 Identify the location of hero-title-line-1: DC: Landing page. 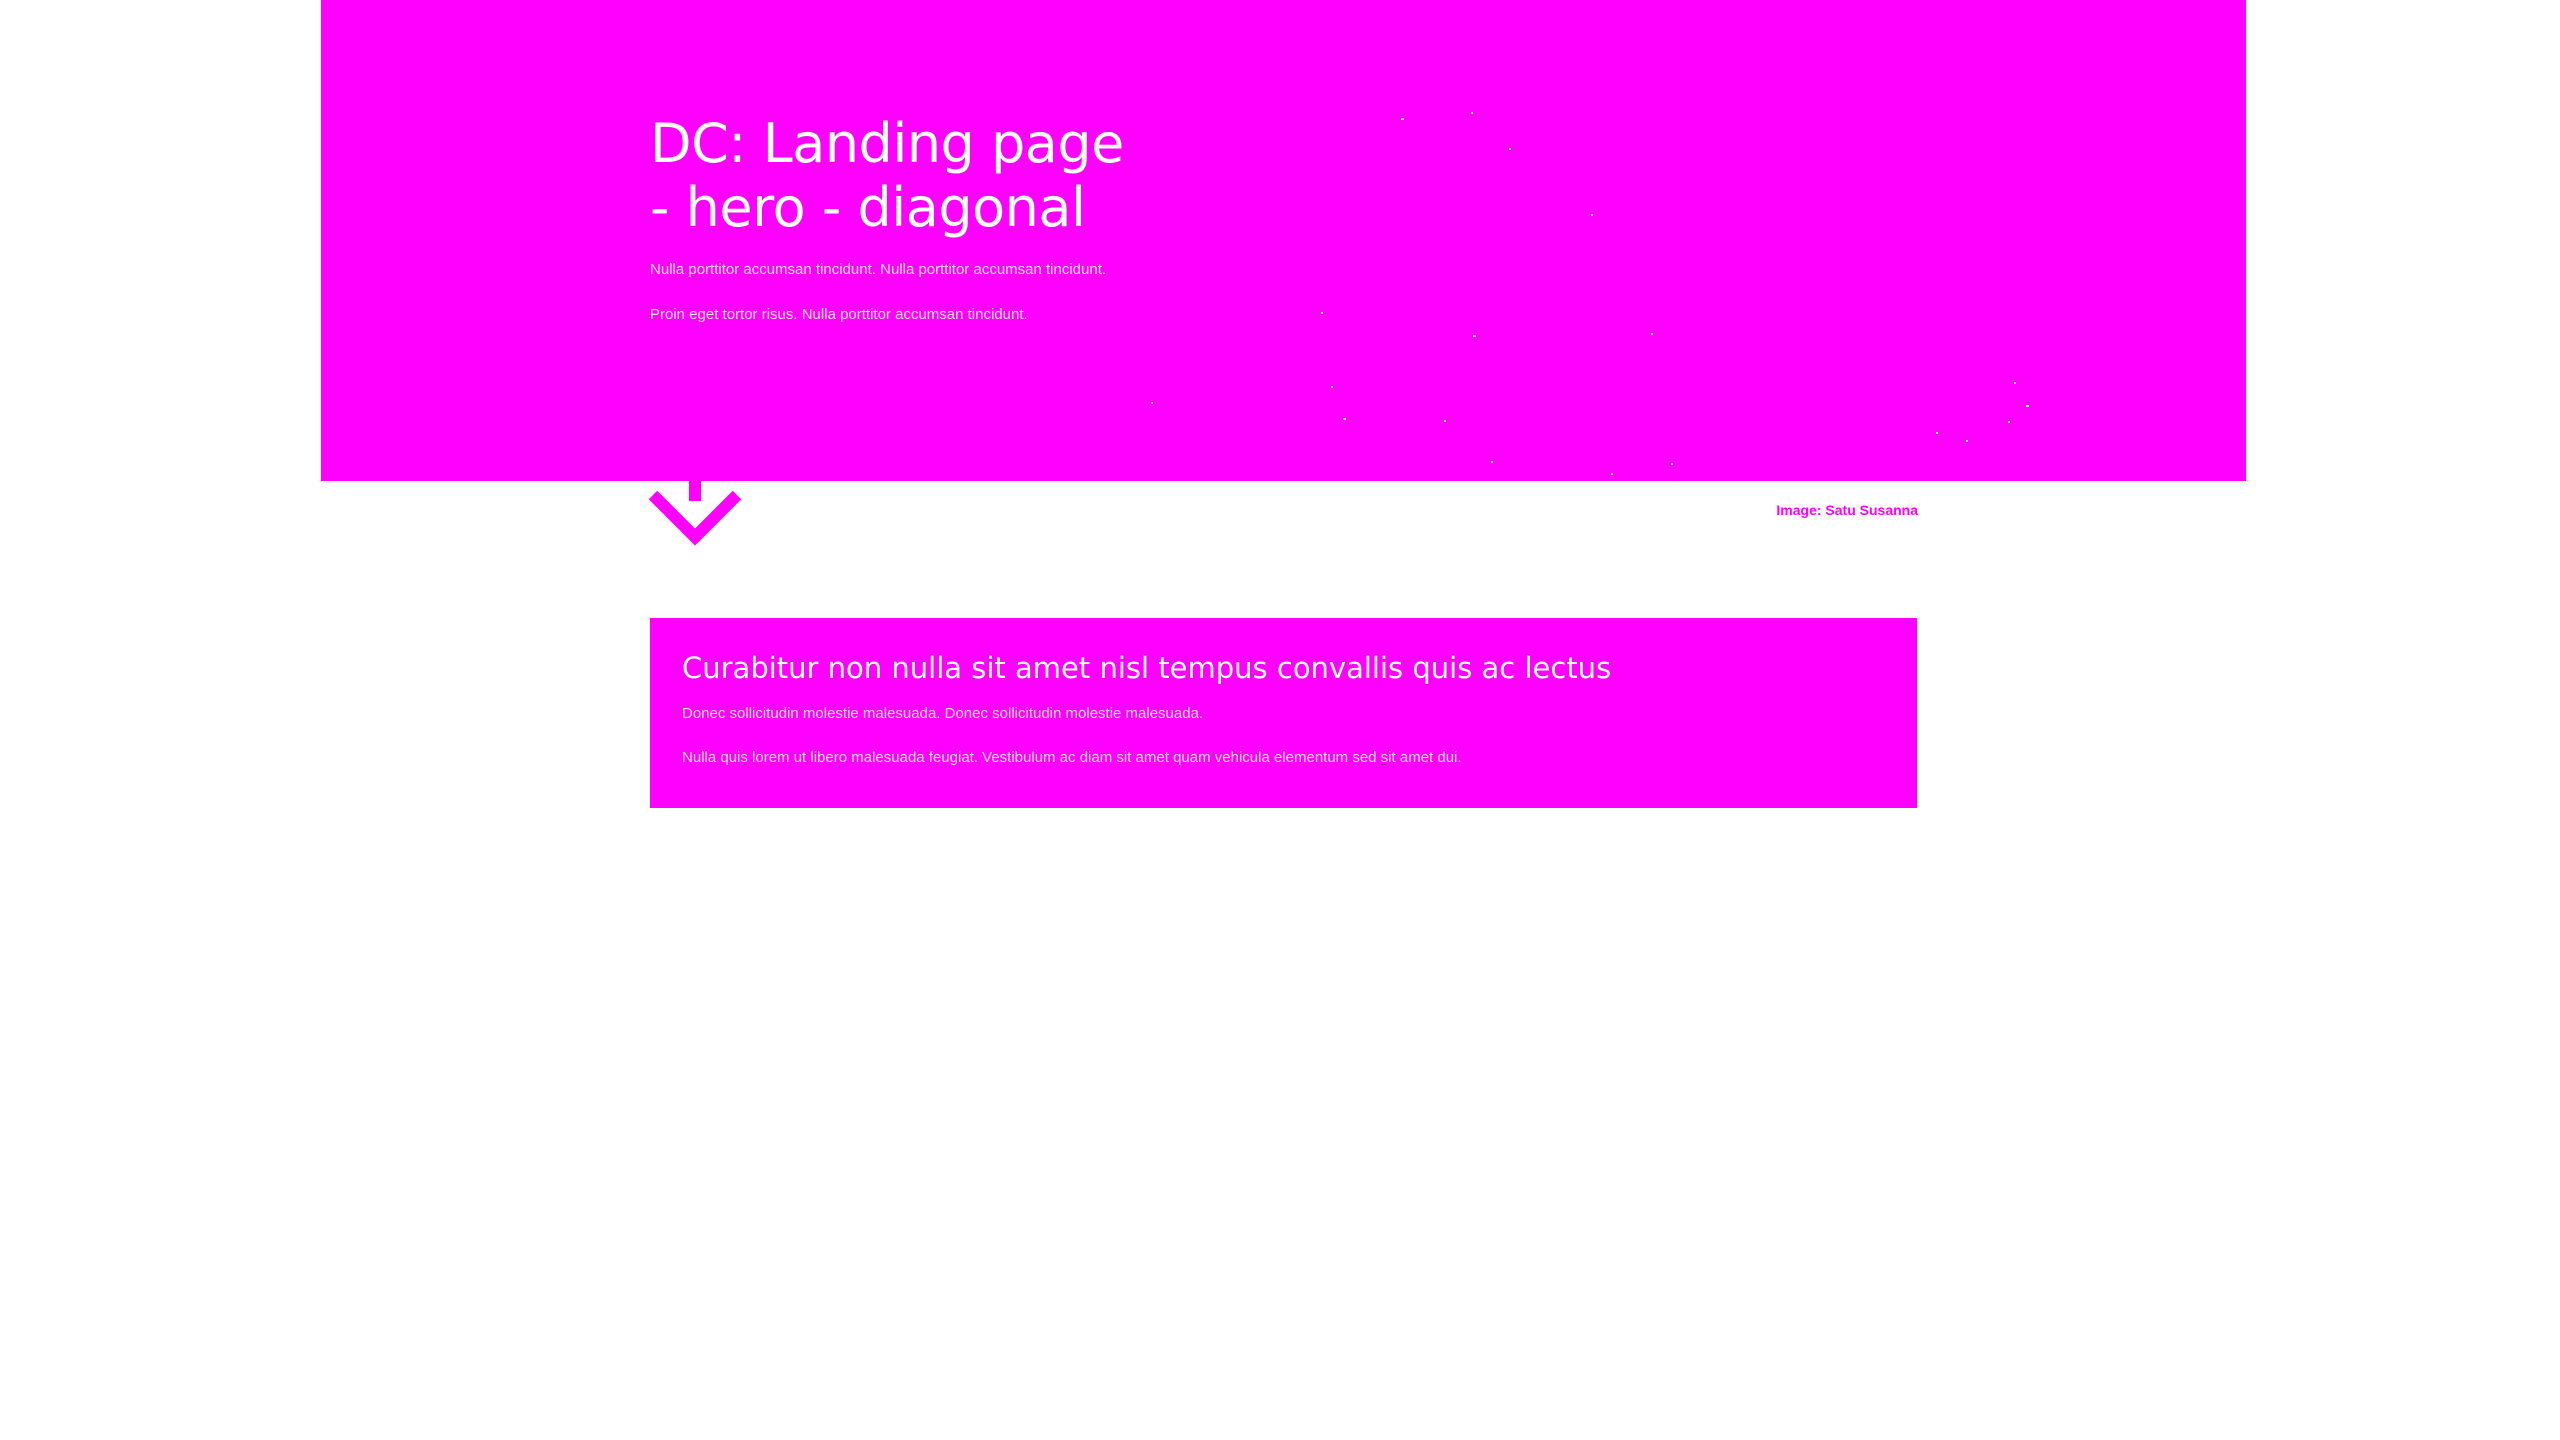
(887, 143).